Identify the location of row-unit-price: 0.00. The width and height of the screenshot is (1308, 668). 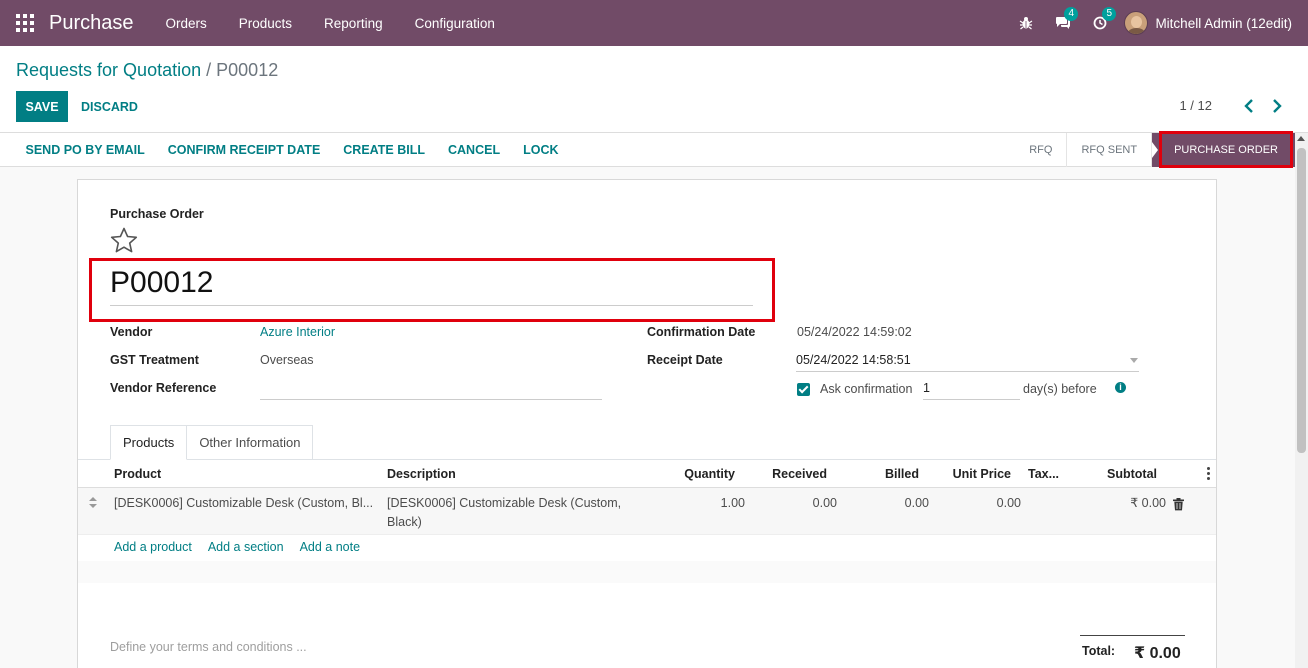
(979, 503).